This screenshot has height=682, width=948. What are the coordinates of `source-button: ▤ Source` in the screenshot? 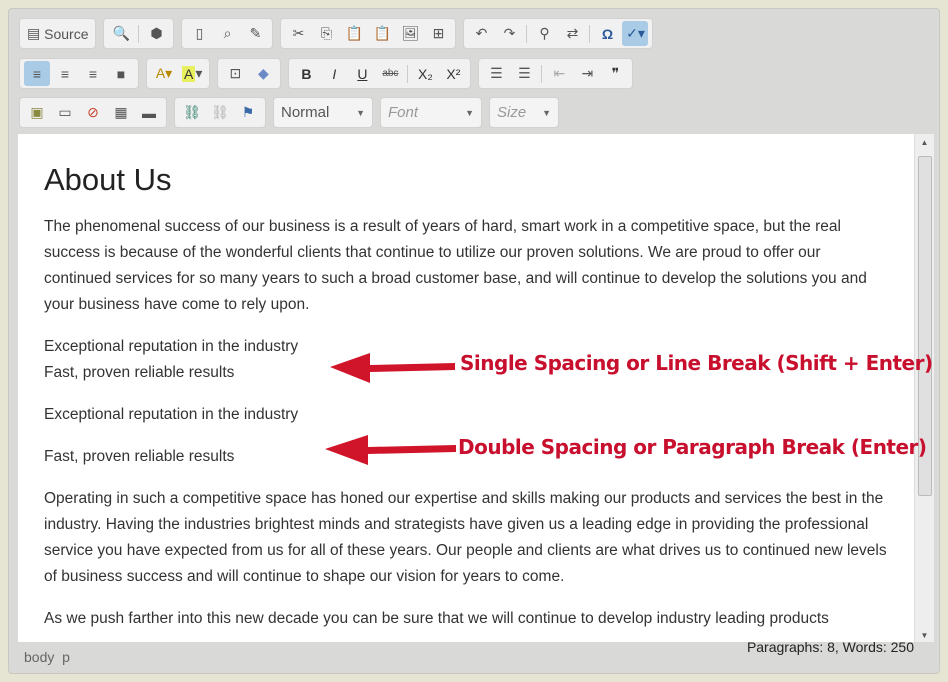 It's located at (57, 33).